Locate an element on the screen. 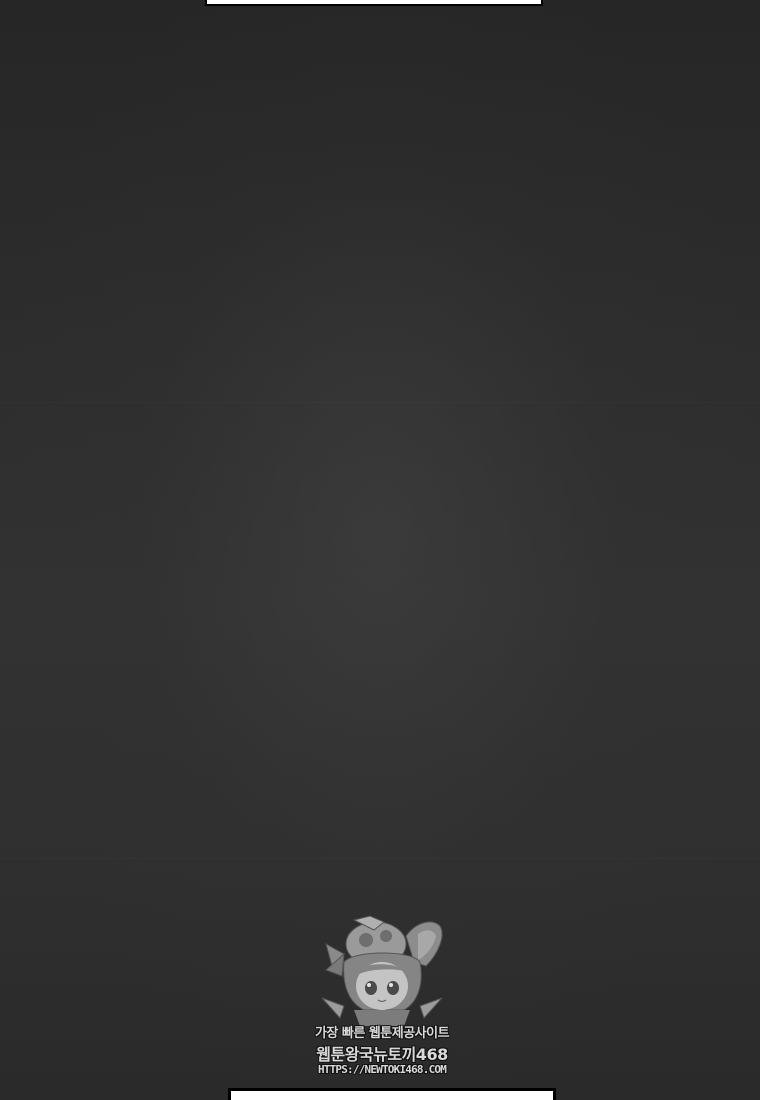 This screenshot has height=1100, width=760. comic-panel-top-edge is located at coordinates (374, 3).